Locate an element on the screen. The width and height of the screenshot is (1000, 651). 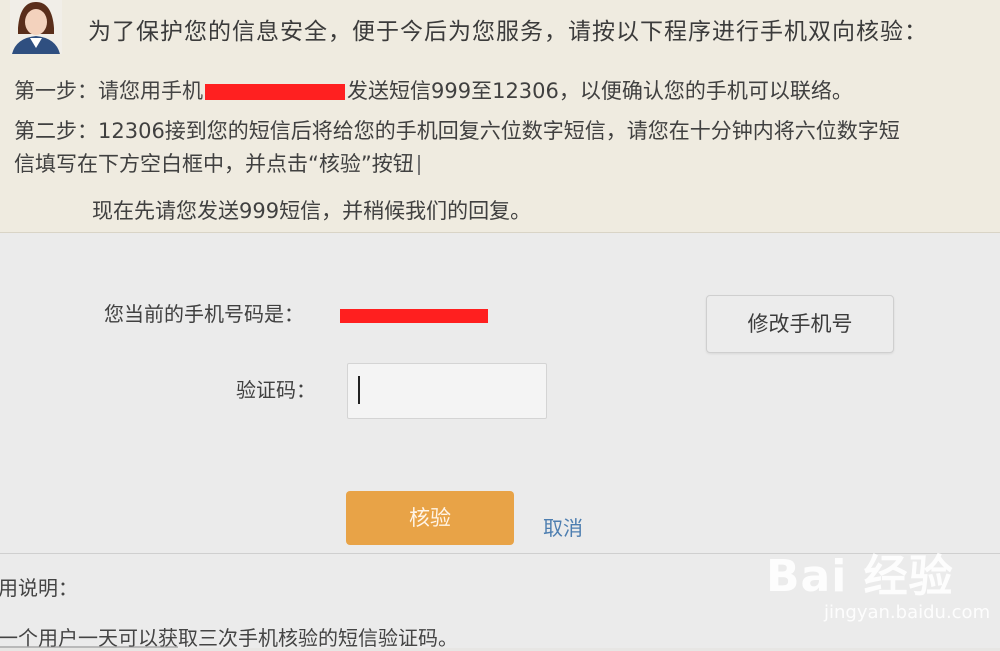
verification-code-input is located at coordinates (447, 391).